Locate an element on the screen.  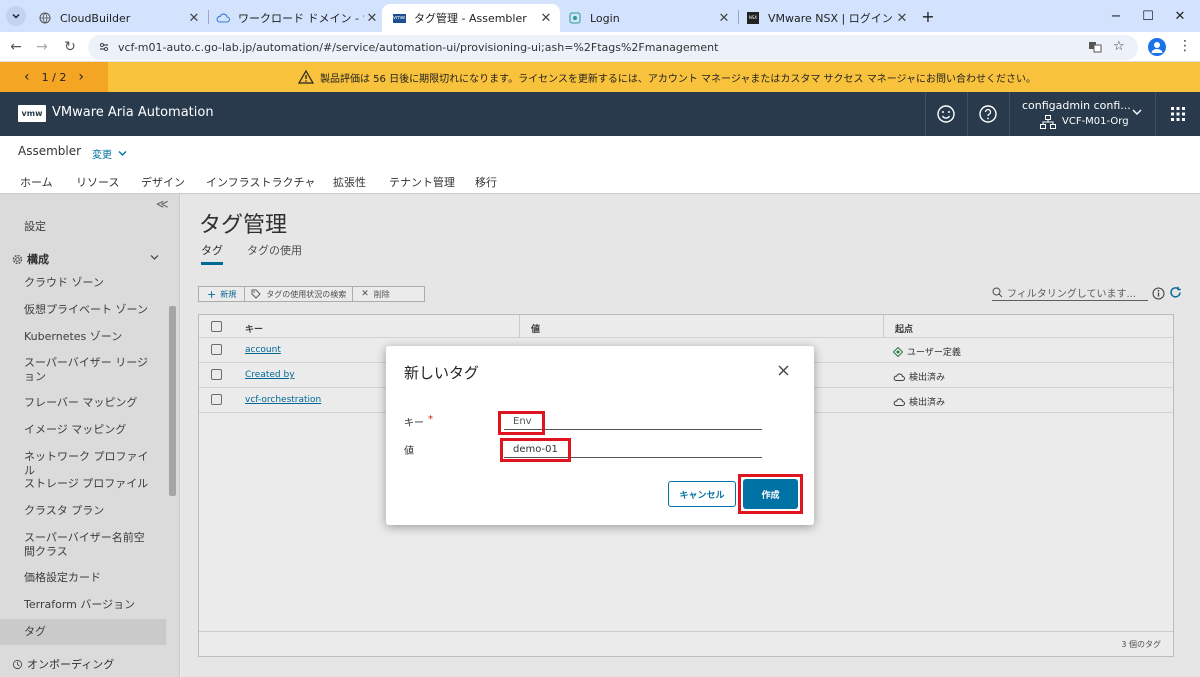
reload-button: ↻ is located at coordinates (70, 47).